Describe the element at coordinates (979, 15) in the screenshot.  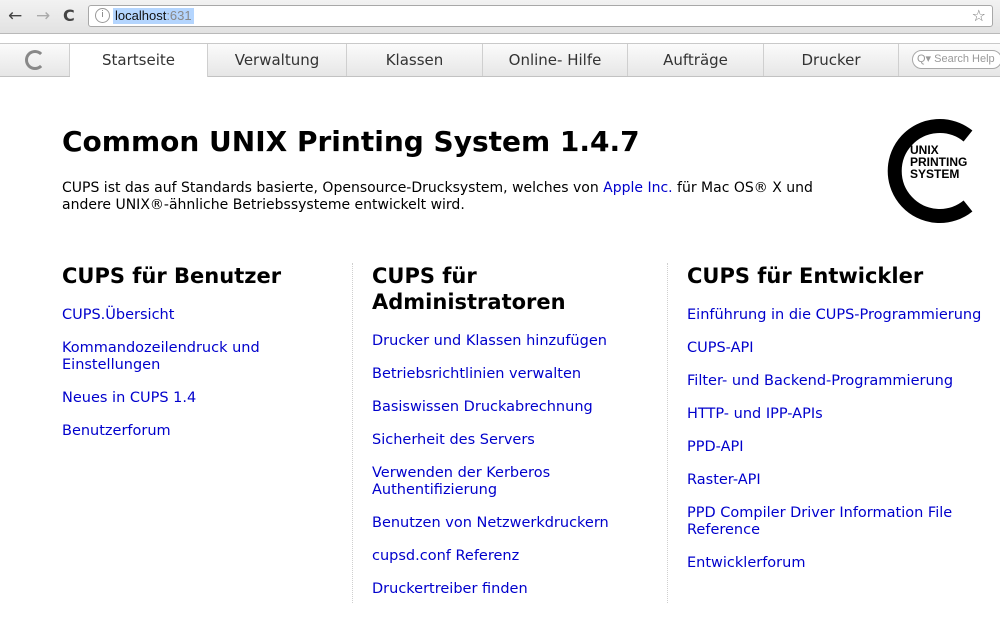
I see `bookmark-star-icon: ☆` at that location.